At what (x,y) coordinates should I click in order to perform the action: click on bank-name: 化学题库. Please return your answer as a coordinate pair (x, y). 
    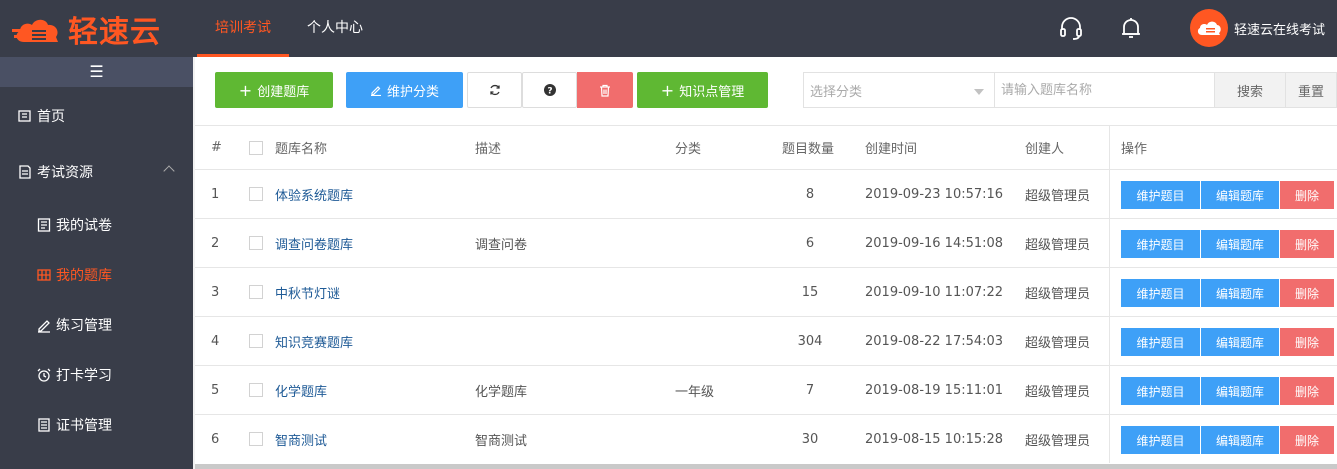
    Looking at the image, I should click on (301, 390).